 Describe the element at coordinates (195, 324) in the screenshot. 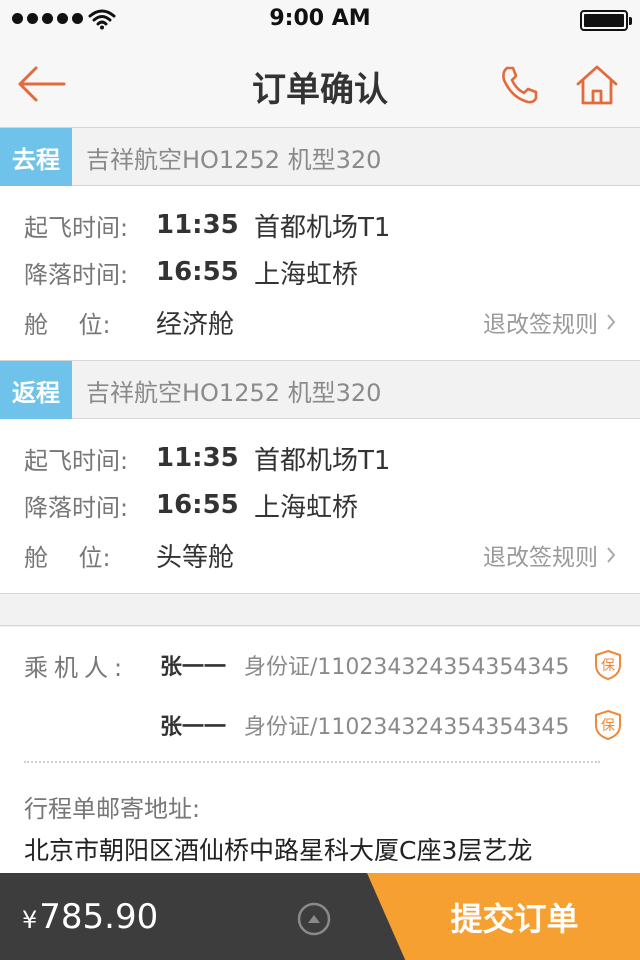

I see `cabin-class: 经济舱` at that location.